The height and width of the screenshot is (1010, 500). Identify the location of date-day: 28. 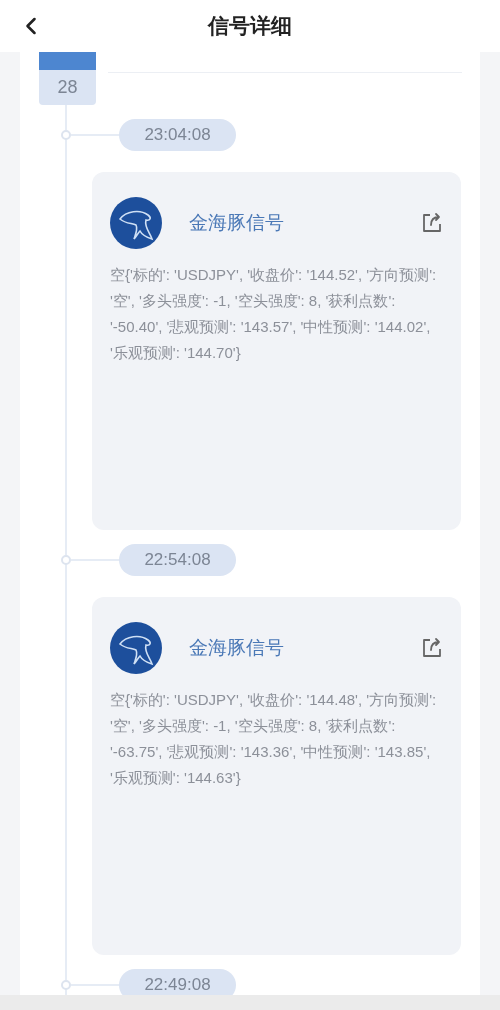
(67, 87).